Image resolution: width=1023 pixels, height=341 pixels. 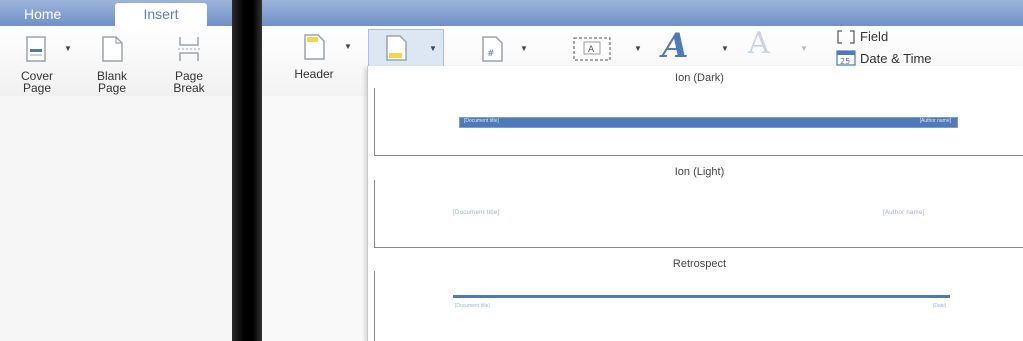 I want to click on svg-text: 25, so click(x=845, y=61).